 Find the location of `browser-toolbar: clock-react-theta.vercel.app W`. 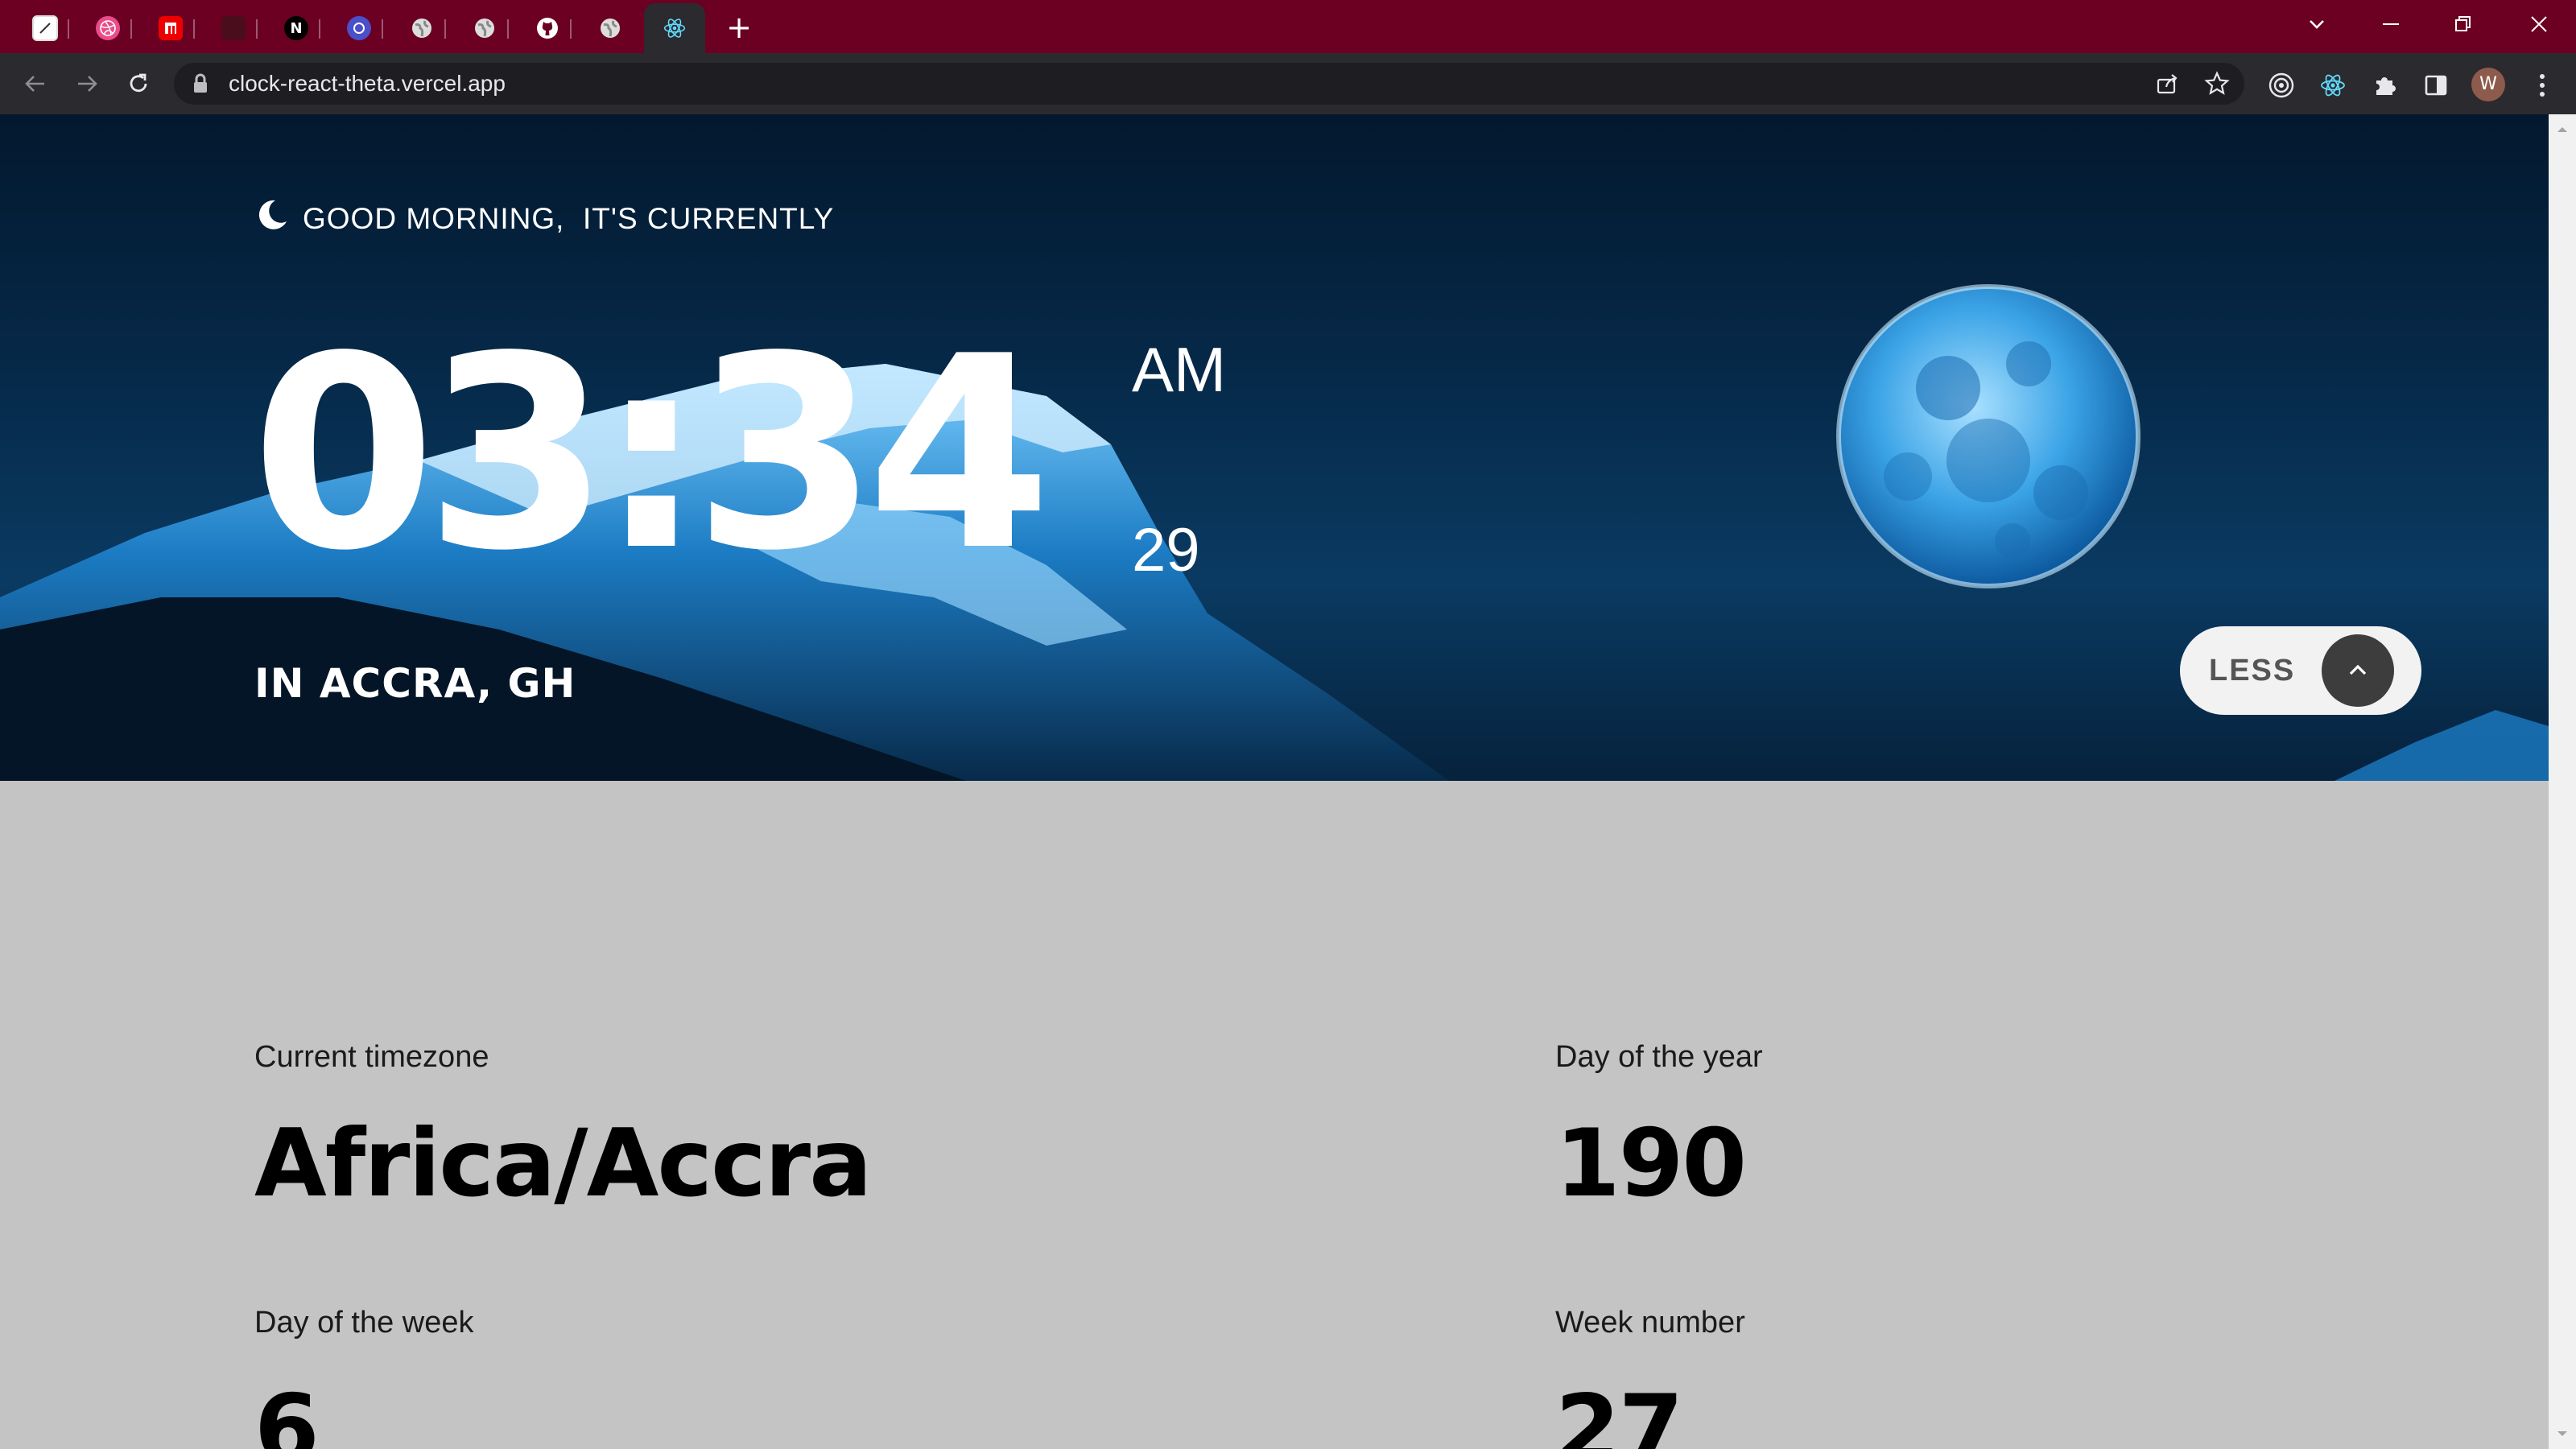

browser-toolbar: clock-react-theta.vercel.app W is located at coordinates (1288, 84).